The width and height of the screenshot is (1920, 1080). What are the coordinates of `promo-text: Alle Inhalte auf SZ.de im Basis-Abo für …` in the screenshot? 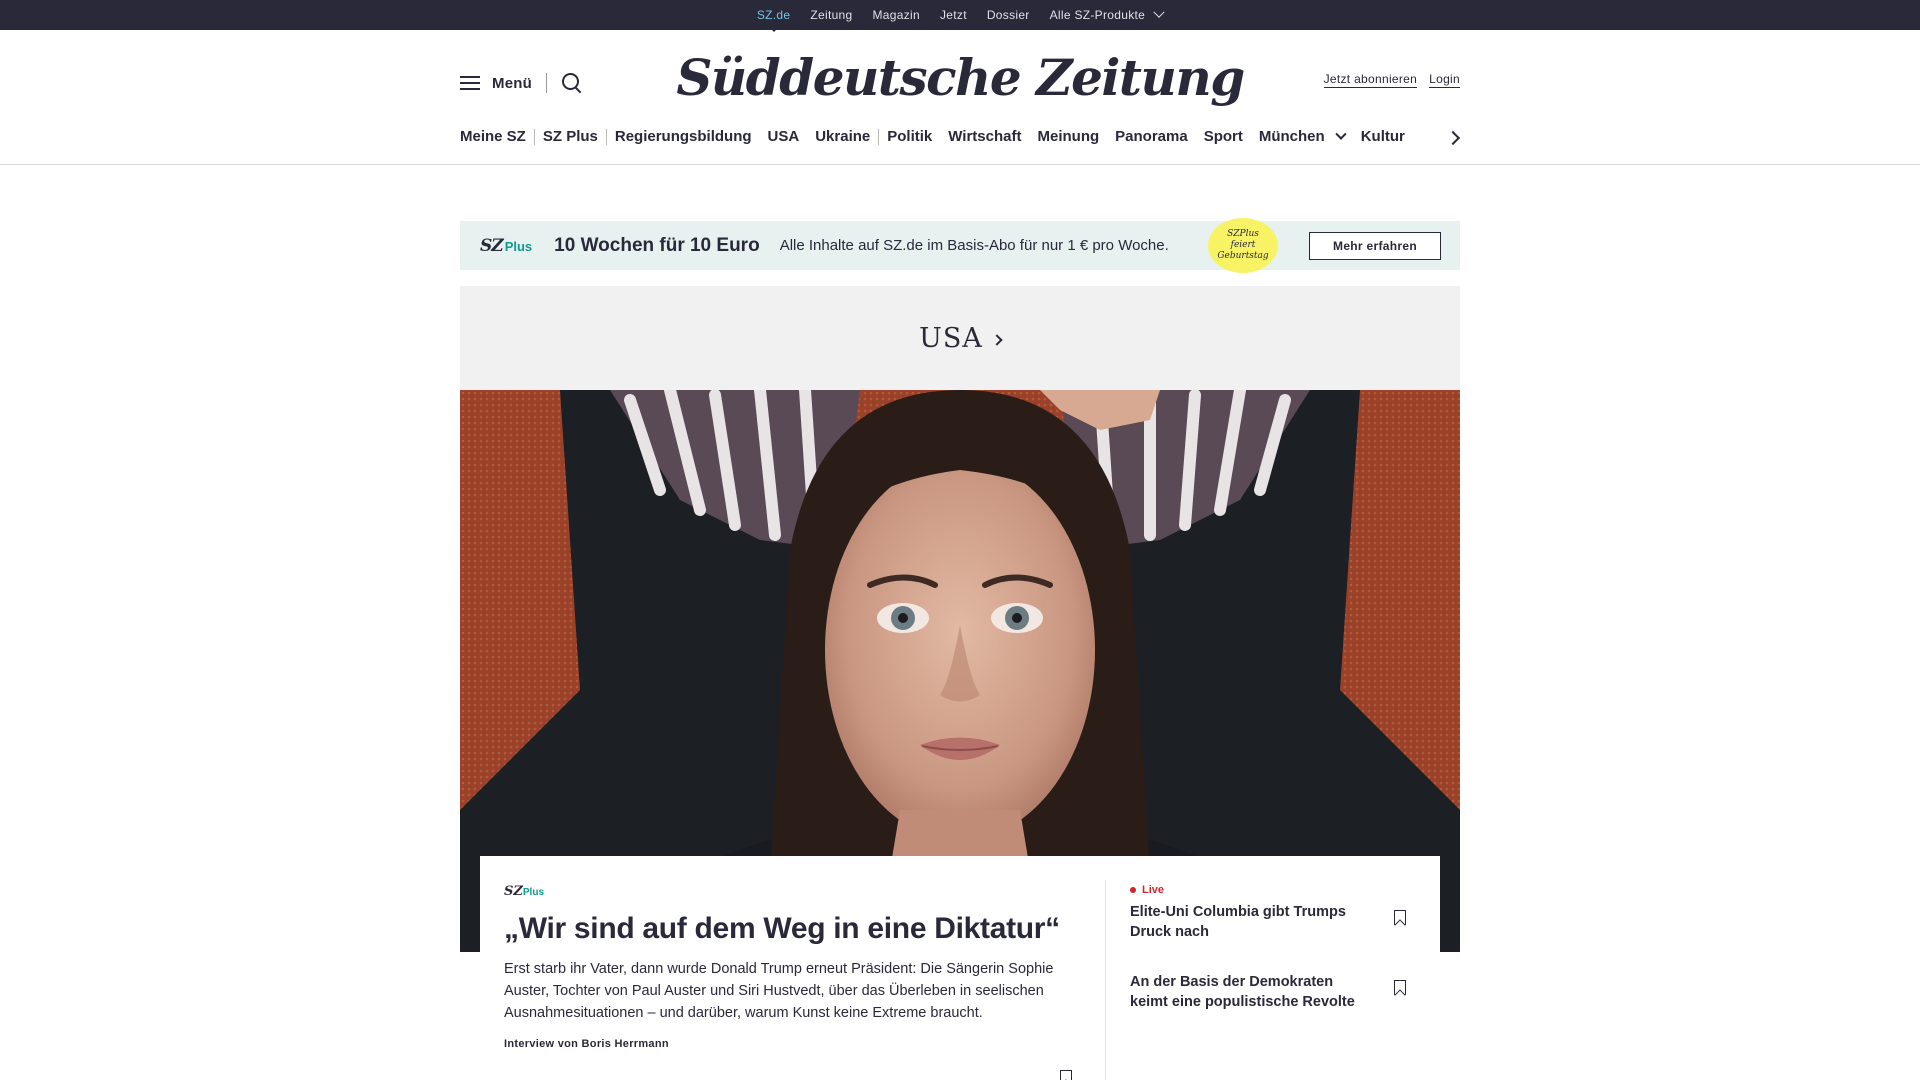 It's located at (974, 245).